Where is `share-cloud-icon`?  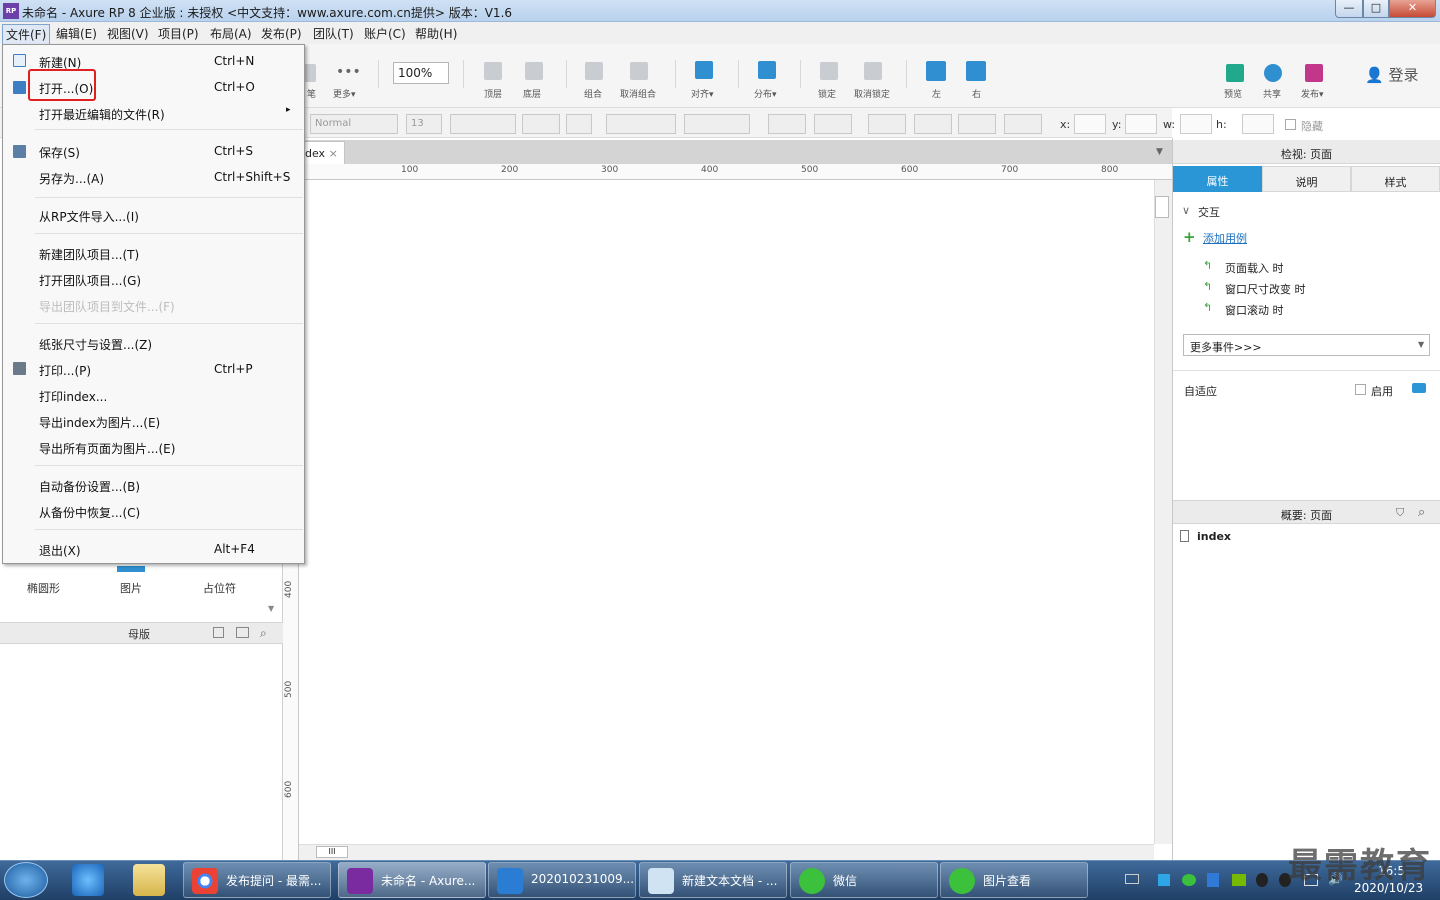 share-cloud-icon is located at coordinates (1273, 73).